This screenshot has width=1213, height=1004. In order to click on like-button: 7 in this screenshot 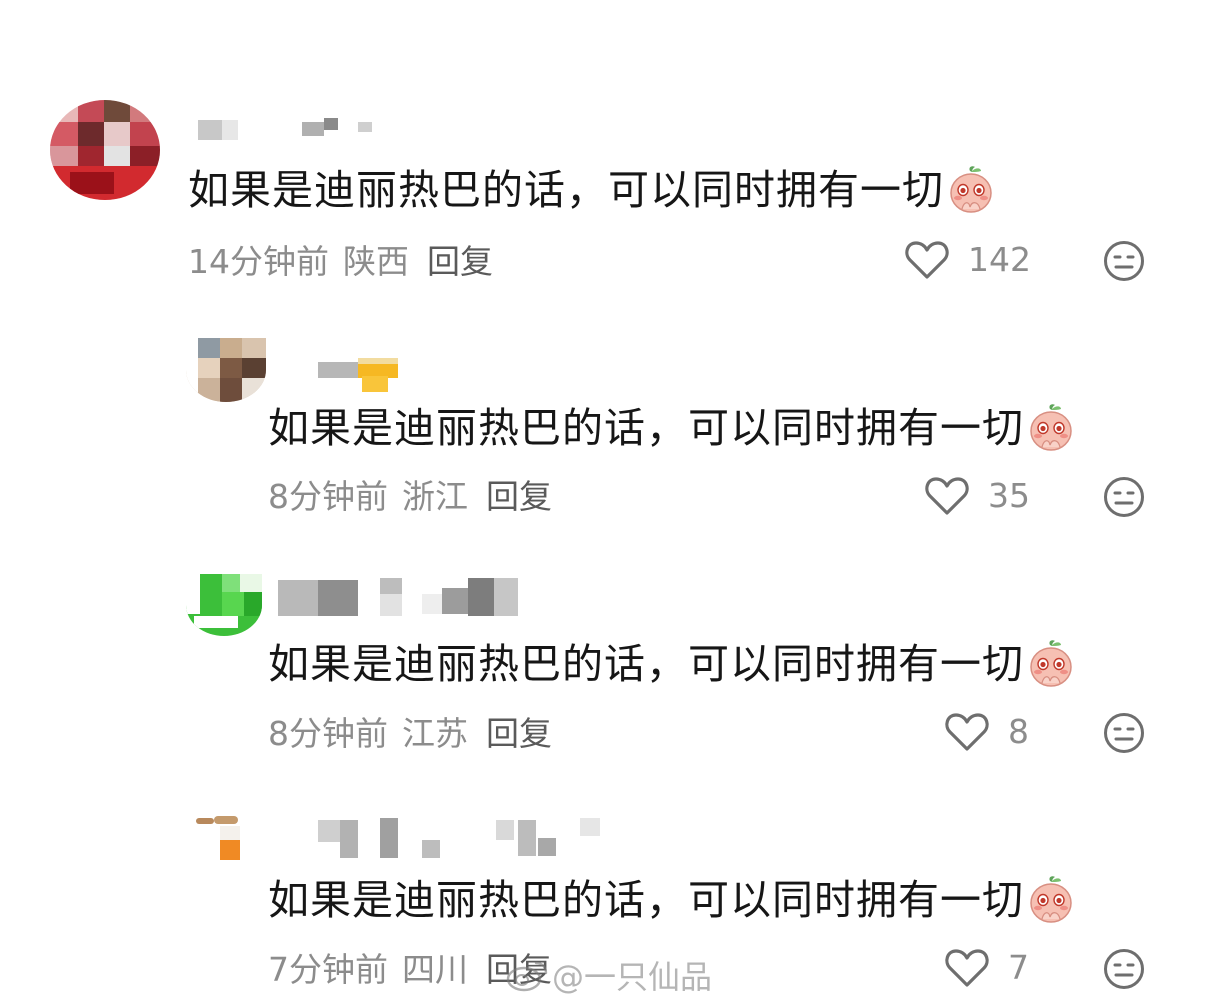, I will do `click(986, 968)`.